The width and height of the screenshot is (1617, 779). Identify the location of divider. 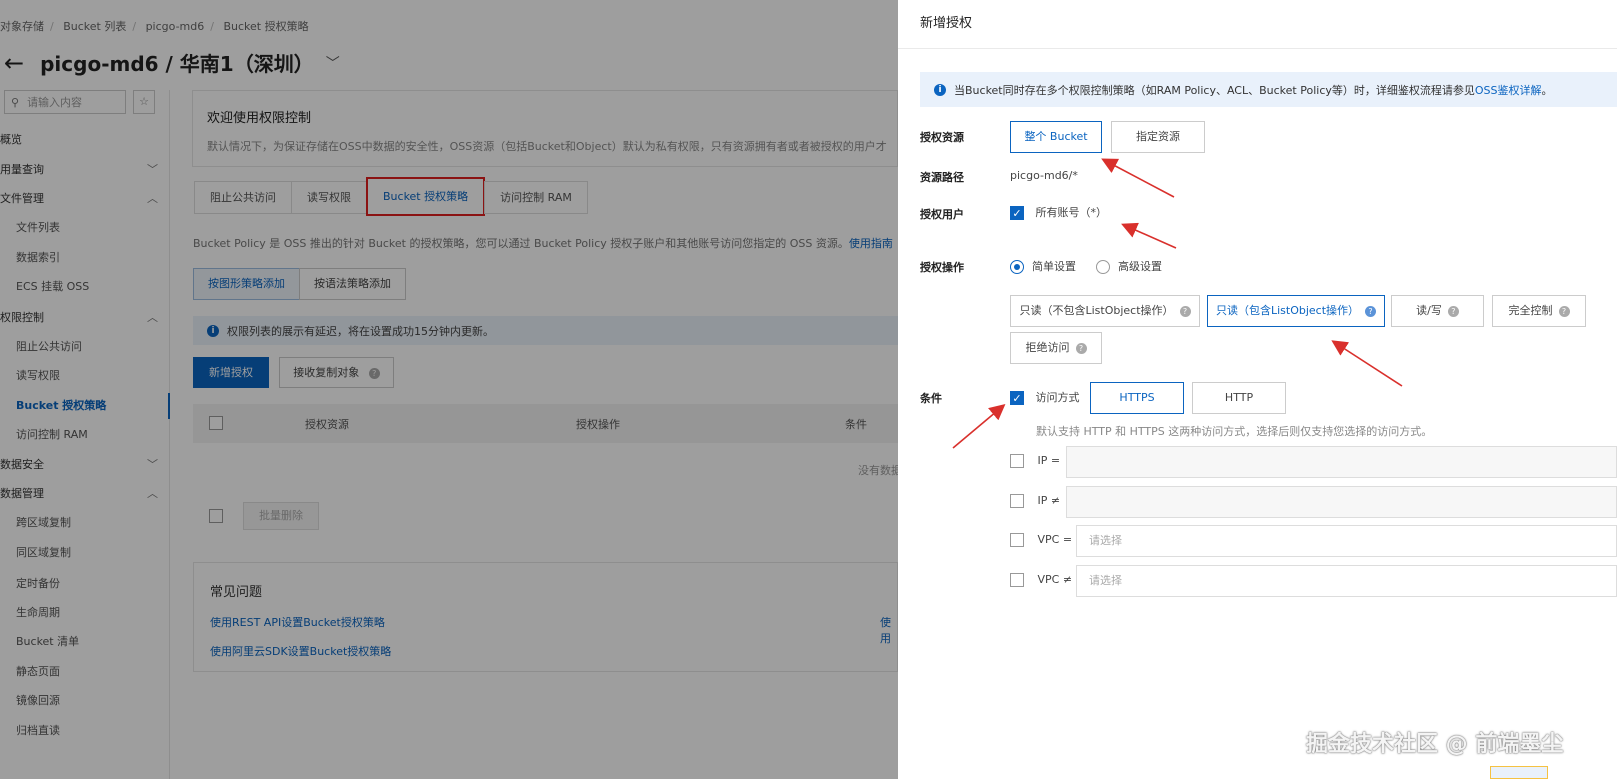
(1257, 48).